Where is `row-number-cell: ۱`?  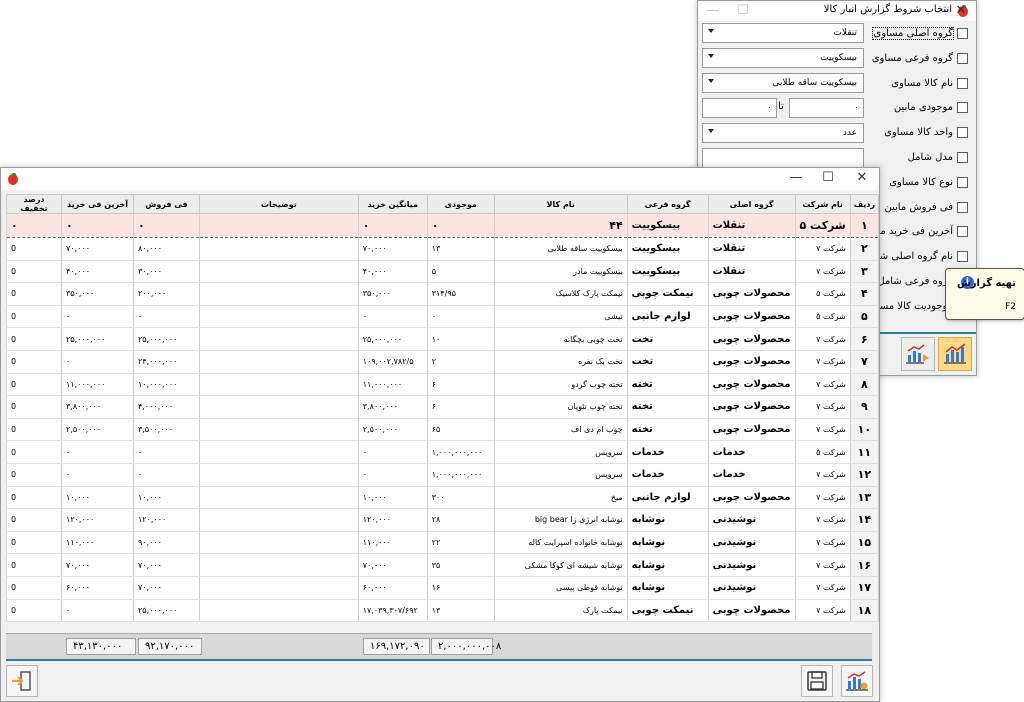 row-number-cell: ۱ is located at coordinates (864, 225).